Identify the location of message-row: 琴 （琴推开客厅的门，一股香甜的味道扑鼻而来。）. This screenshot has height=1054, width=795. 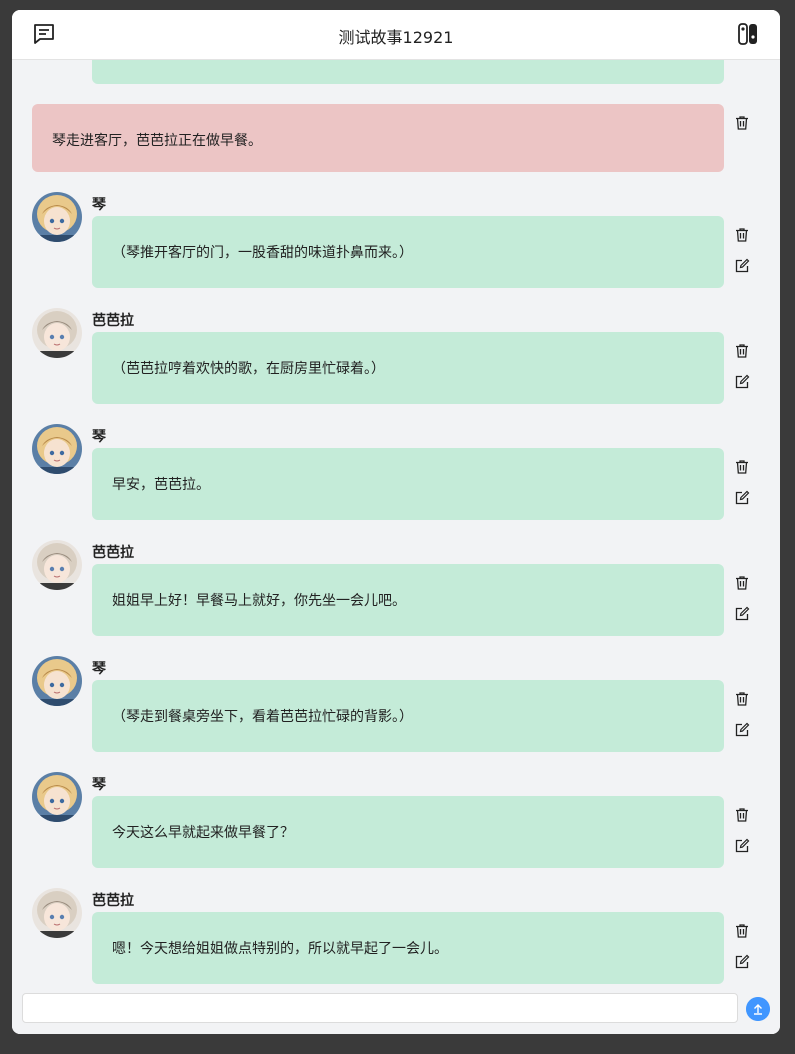
(396, 250).